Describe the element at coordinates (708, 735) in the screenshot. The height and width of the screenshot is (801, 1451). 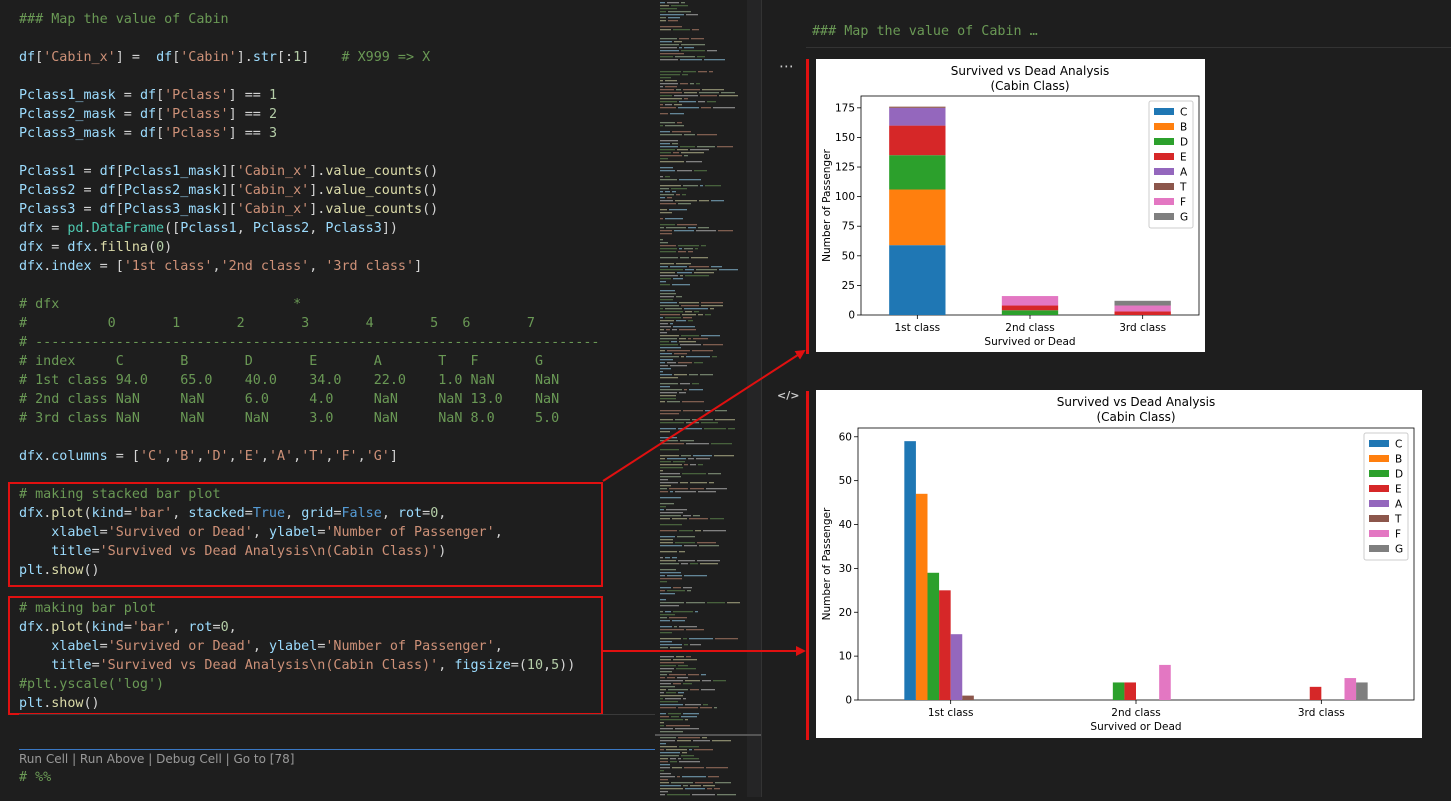
I see `minimap-slider` at that location.